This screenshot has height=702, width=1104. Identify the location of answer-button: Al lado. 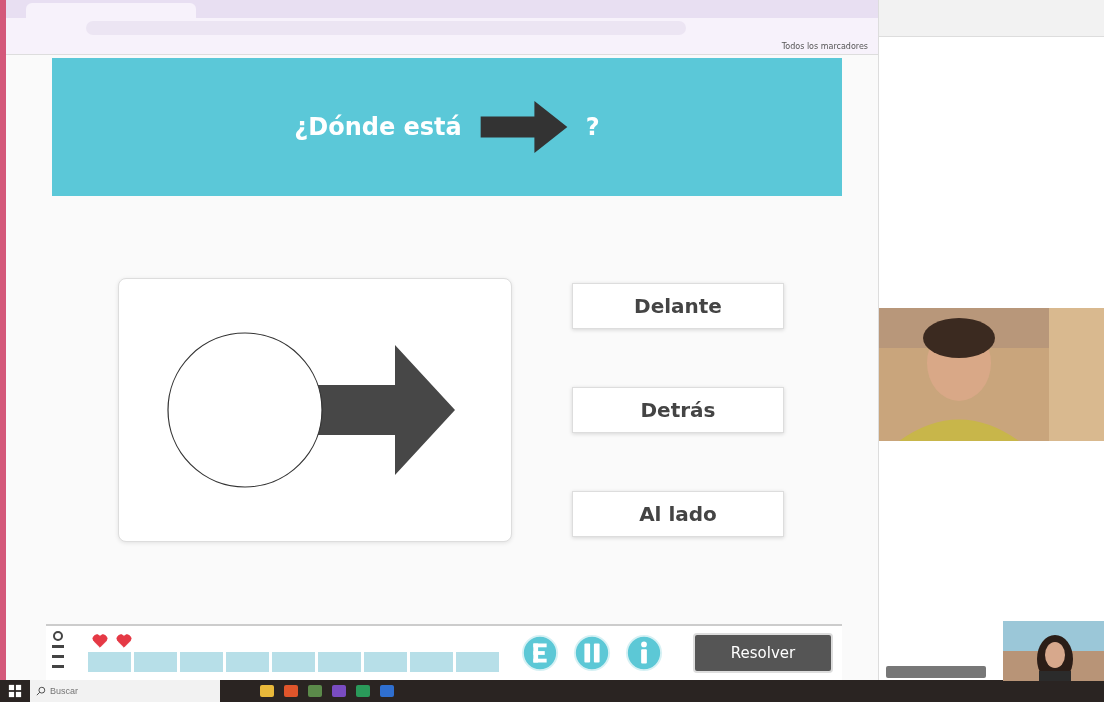
(678, 514).